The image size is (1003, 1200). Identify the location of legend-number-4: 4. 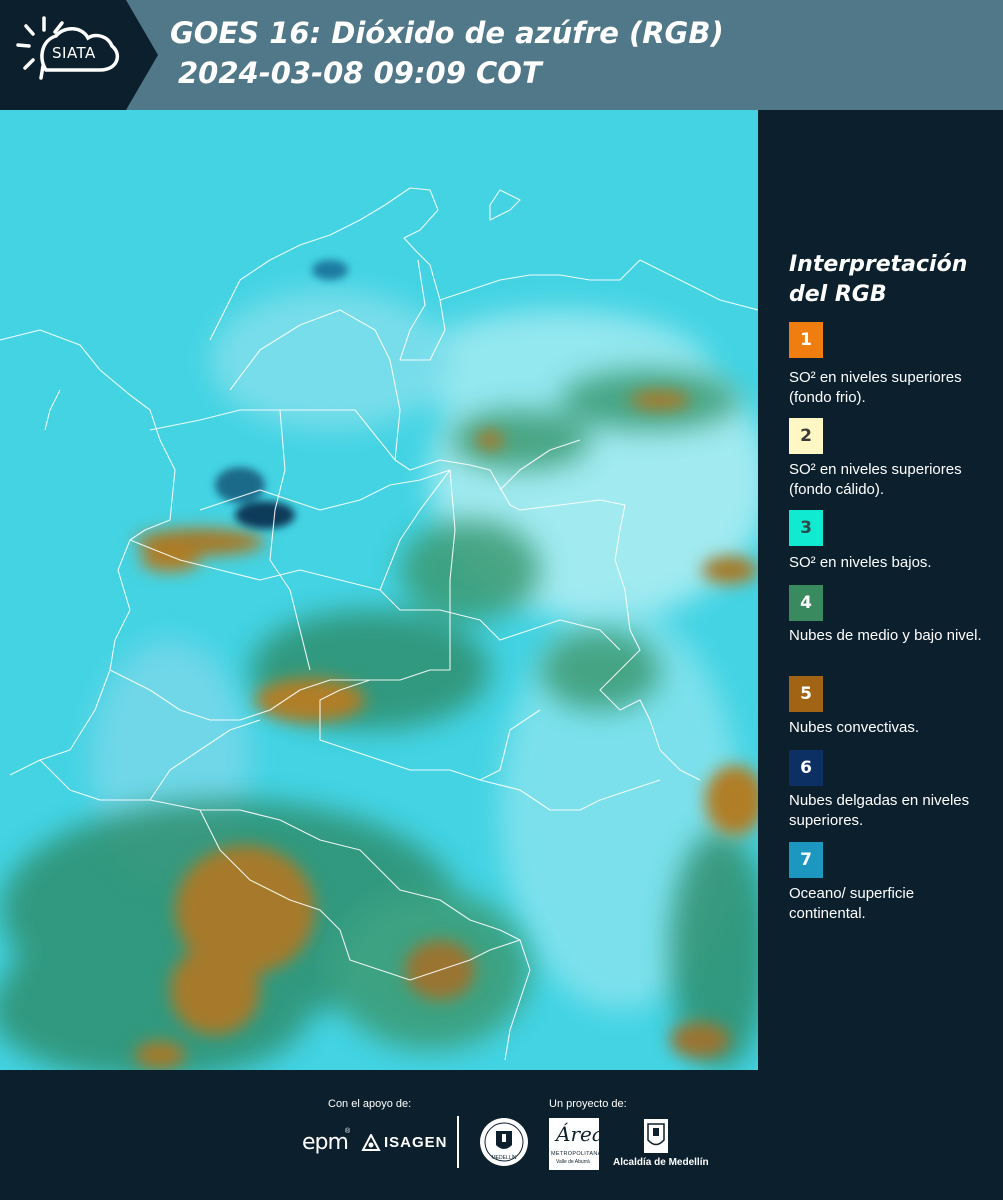
(806, 603).